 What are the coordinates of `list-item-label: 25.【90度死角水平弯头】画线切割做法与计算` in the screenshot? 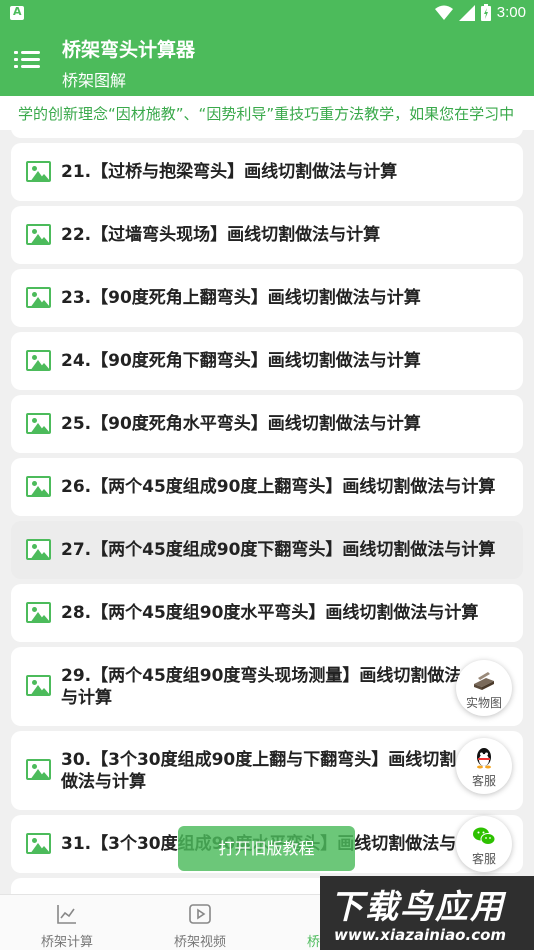 It's located at (241, 424).